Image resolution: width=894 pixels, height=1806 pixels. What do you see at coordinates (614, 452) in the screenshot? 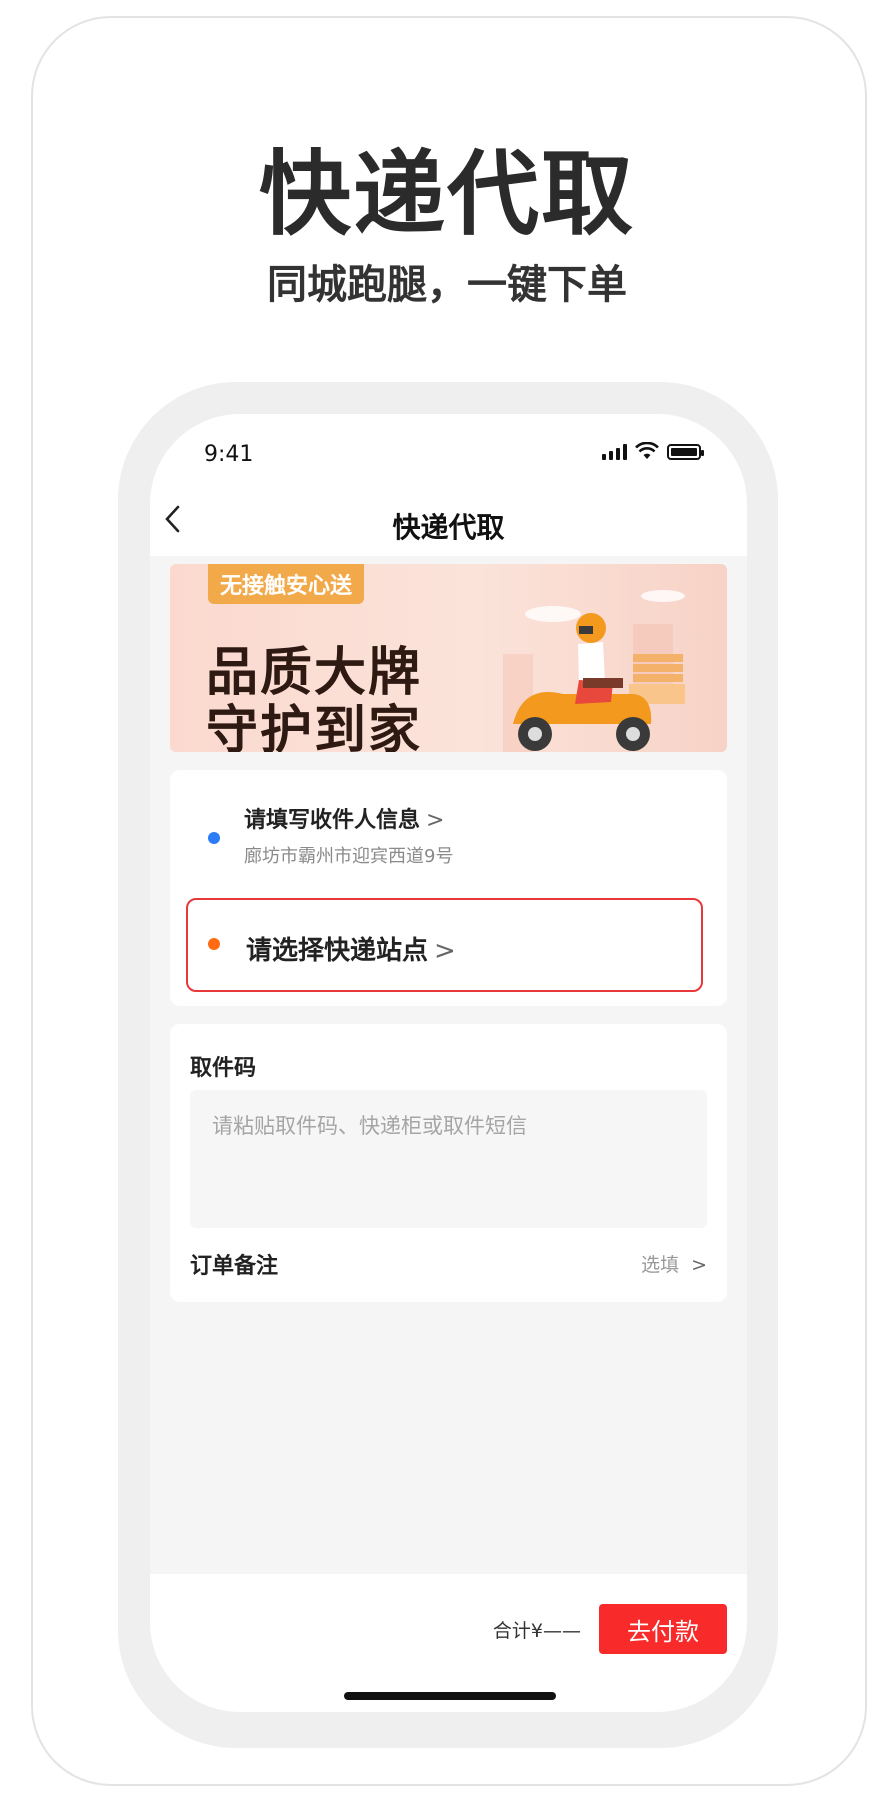
I see `cellular-signal-icon` at bounding box center [614, 452].